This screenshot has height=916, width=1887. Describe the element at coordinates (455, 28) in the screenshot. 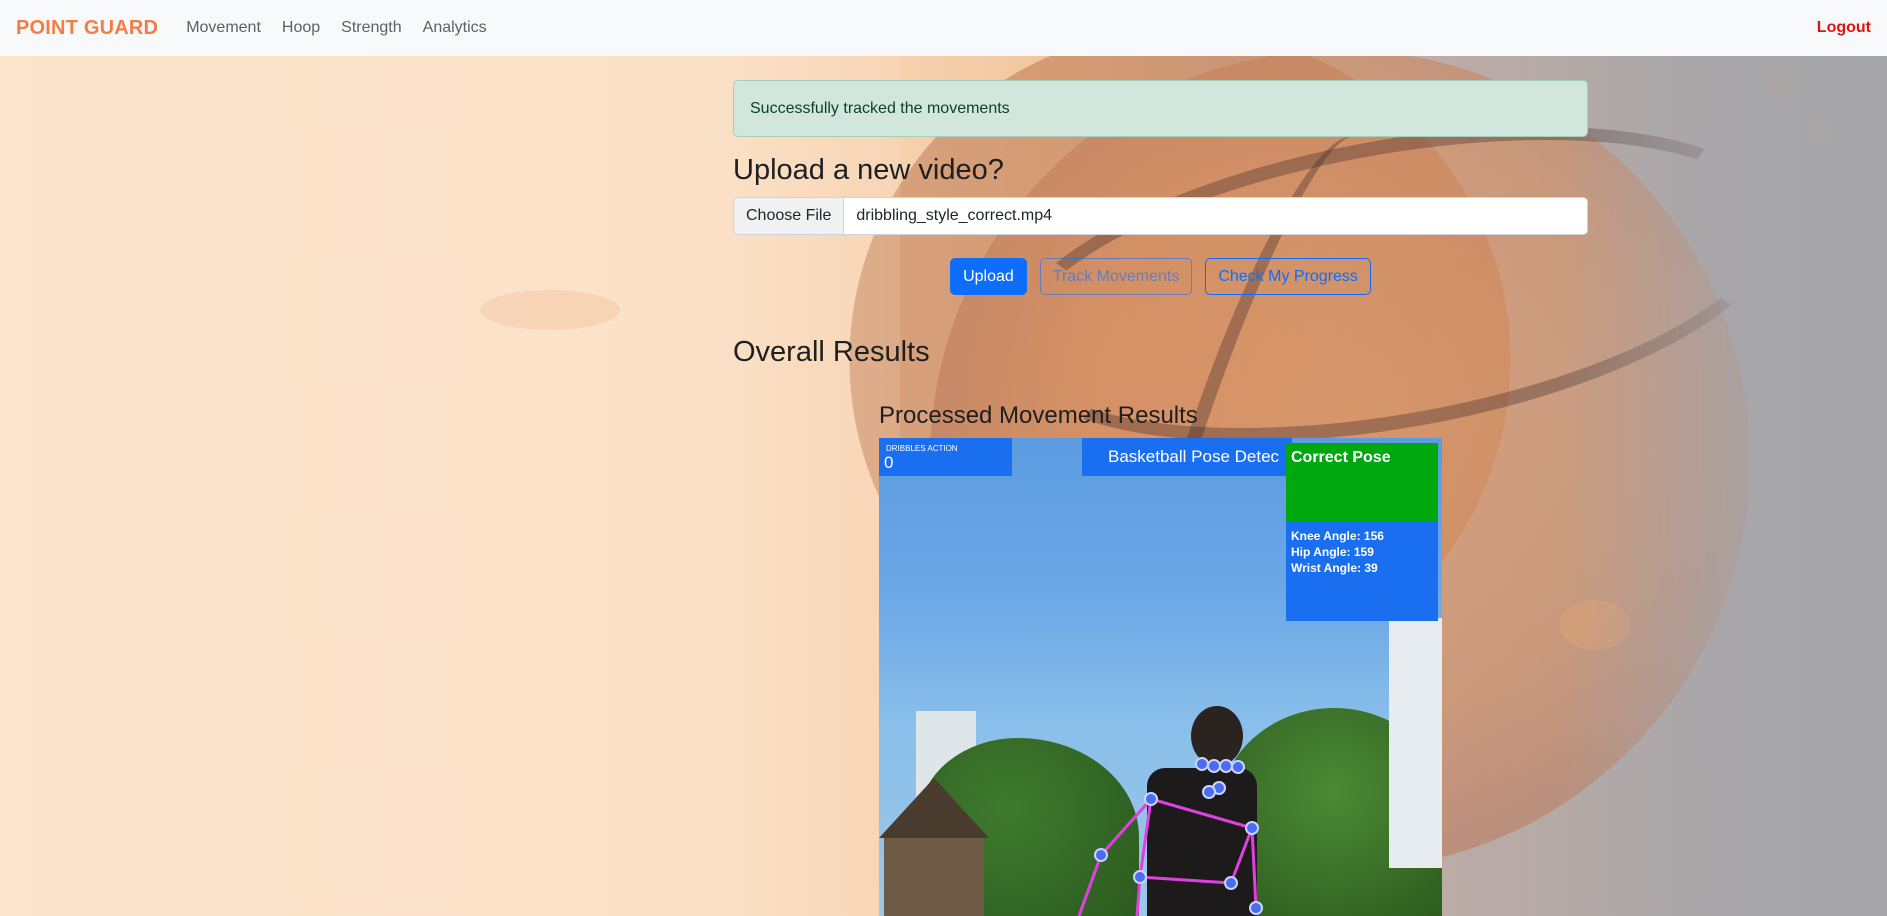

I see `nav-link-analytics: Analytics` at that location.